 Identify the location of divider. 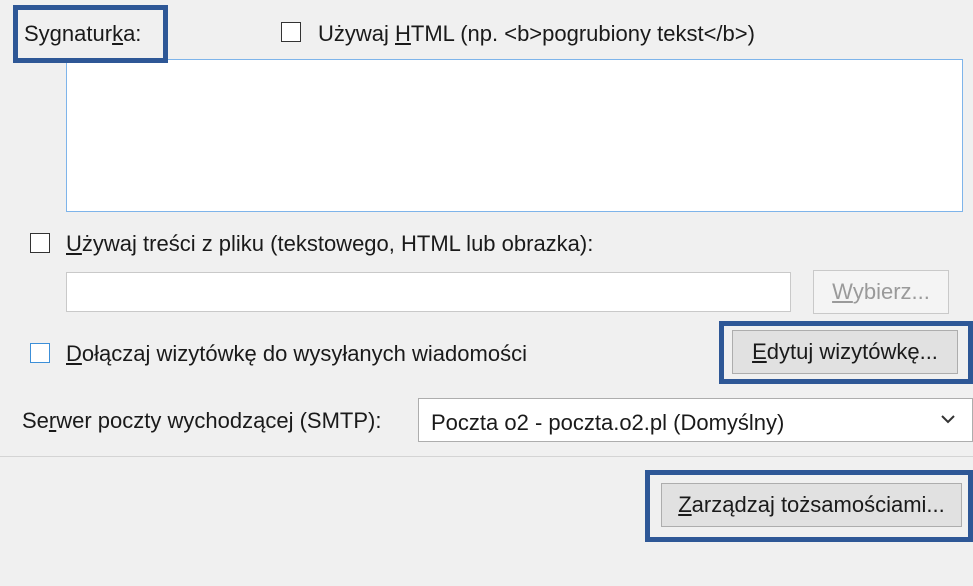
(486, 456).